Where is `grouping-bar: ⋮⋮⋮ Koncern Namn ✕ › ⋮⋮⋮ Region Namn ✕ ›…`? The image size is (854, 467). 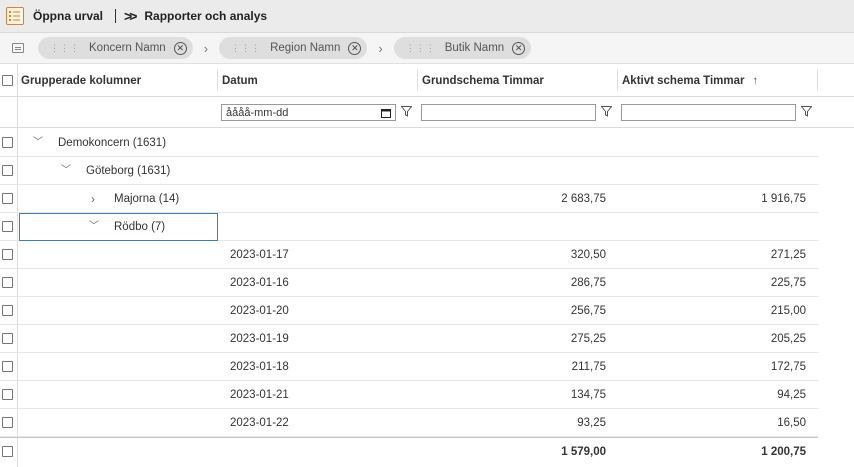
grouping-bar: ⋮⋮⋮ Koncern Namn ✕ › ⋮⋮⋮ Region Namn ✕ ›… is located at coordinates (427, 48).